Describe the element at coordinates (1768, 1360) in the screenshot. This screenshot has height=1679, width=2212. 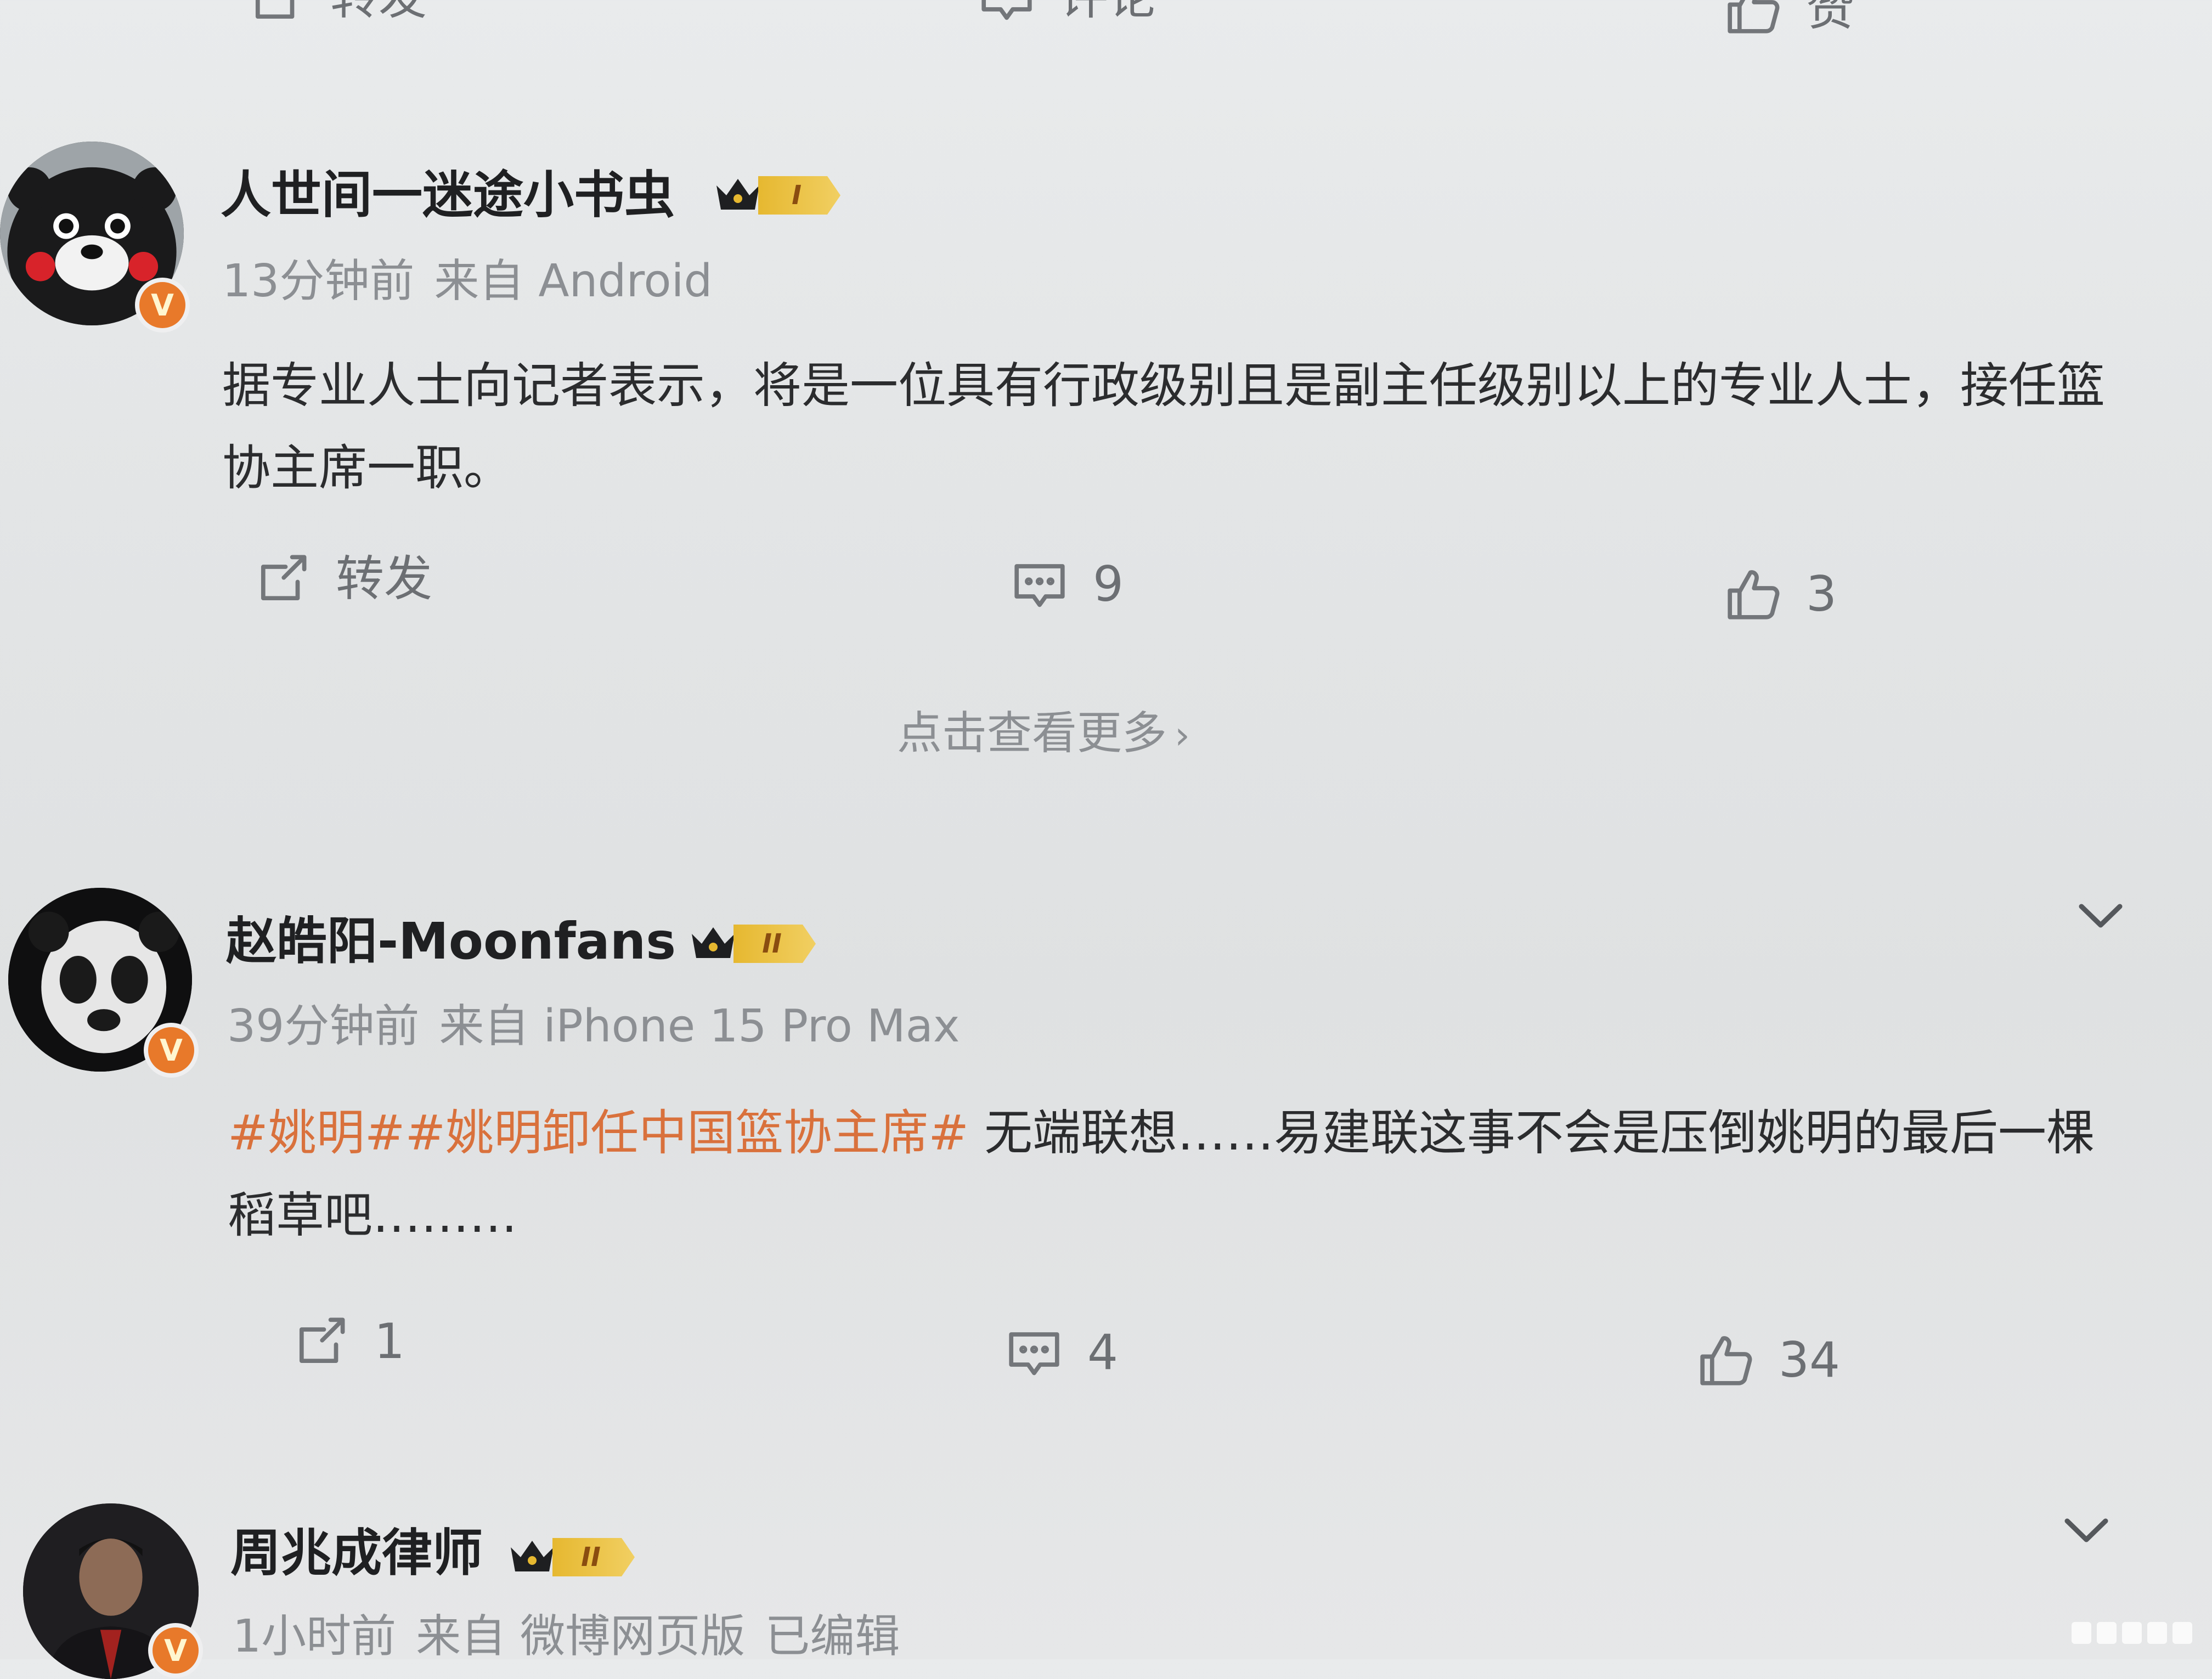
I see `comment2-like-action: 34` at that location.